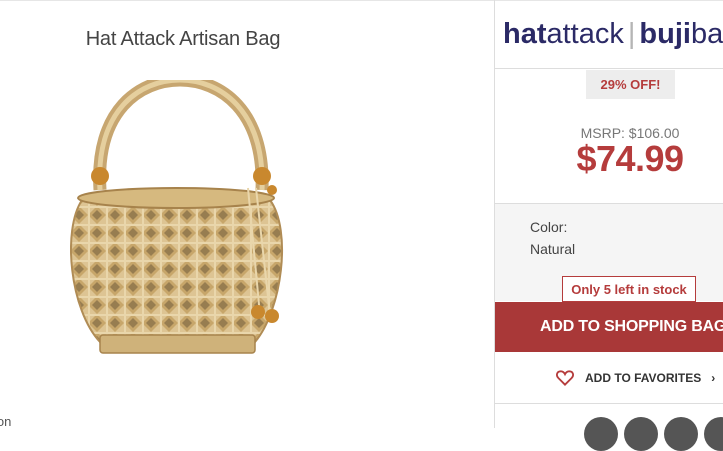 The width and height of the screenshot is (723, 451). Describe the element at coordinates (565, 378) in the screenshot. I see `heart-icon` at that location.